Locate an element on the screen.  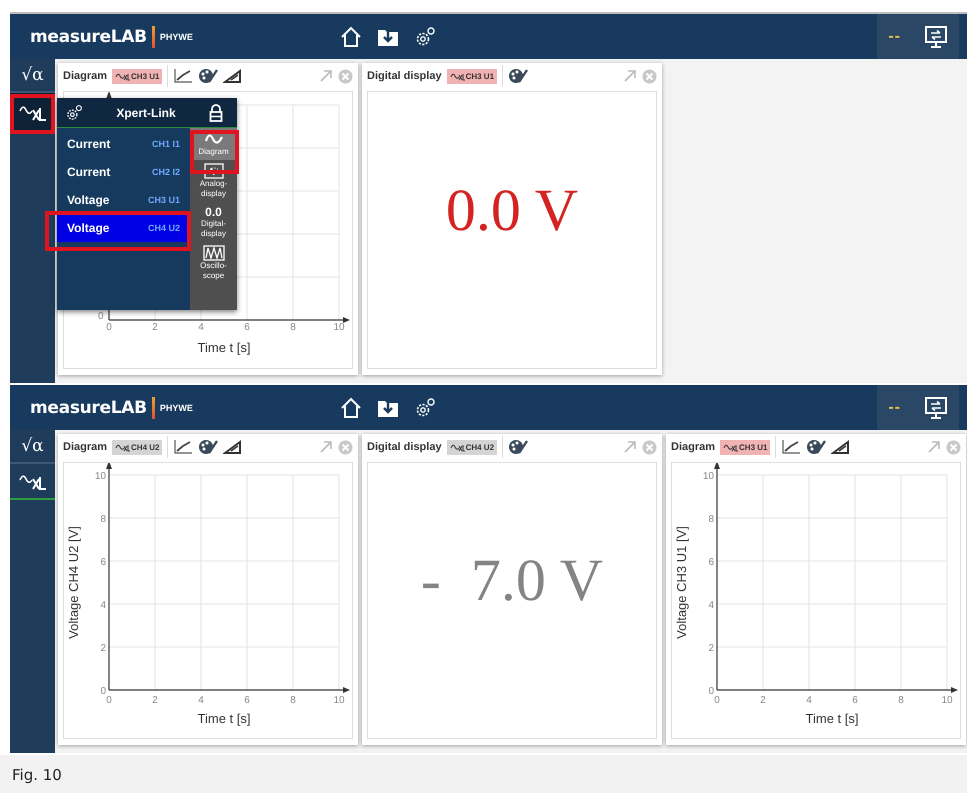
channel-row: Voltage CH4 U2 is located at coordinates (123, 228).